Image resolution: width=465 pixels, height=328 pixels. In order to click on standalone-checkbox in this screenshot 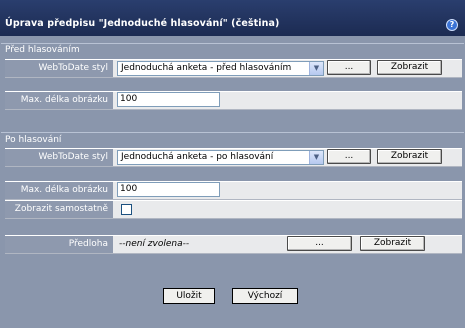, I will do `click(126, 209)`.